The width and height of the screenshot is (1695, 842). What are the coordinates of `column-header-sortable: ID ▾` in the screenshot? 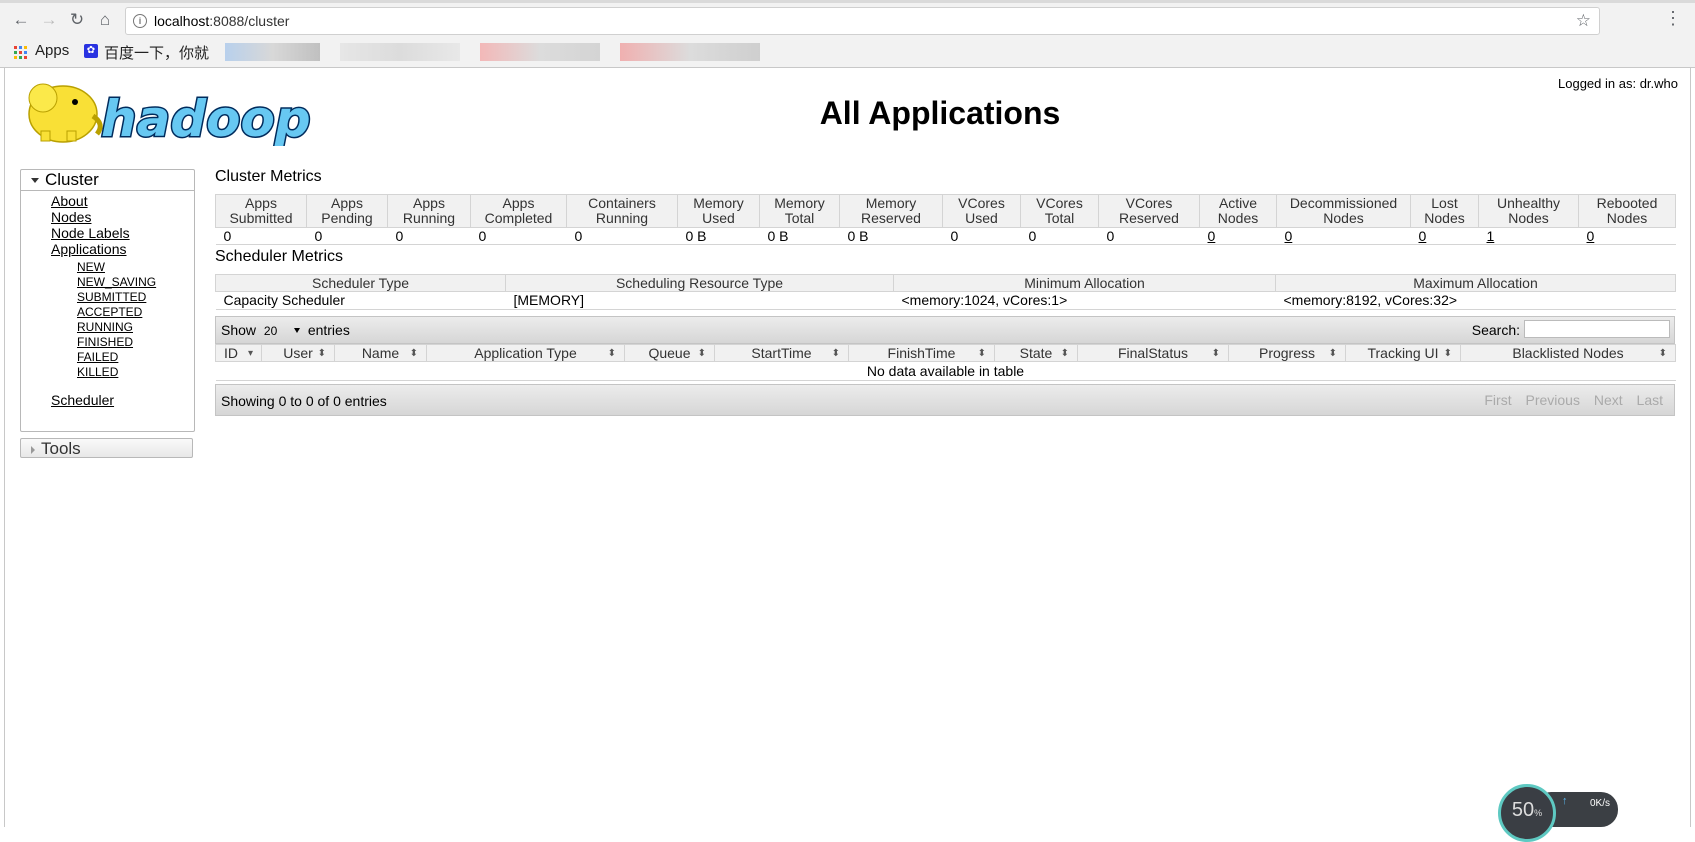 It's located at (238, 353).